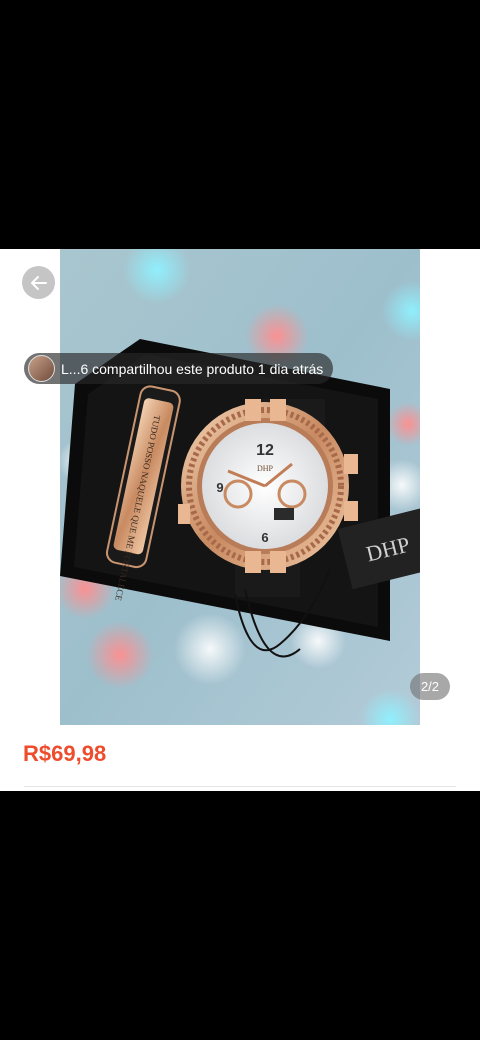  Describe the element at coordinates (65, 753) in the screenshot. I see `product-price: R$69,98` at that location.